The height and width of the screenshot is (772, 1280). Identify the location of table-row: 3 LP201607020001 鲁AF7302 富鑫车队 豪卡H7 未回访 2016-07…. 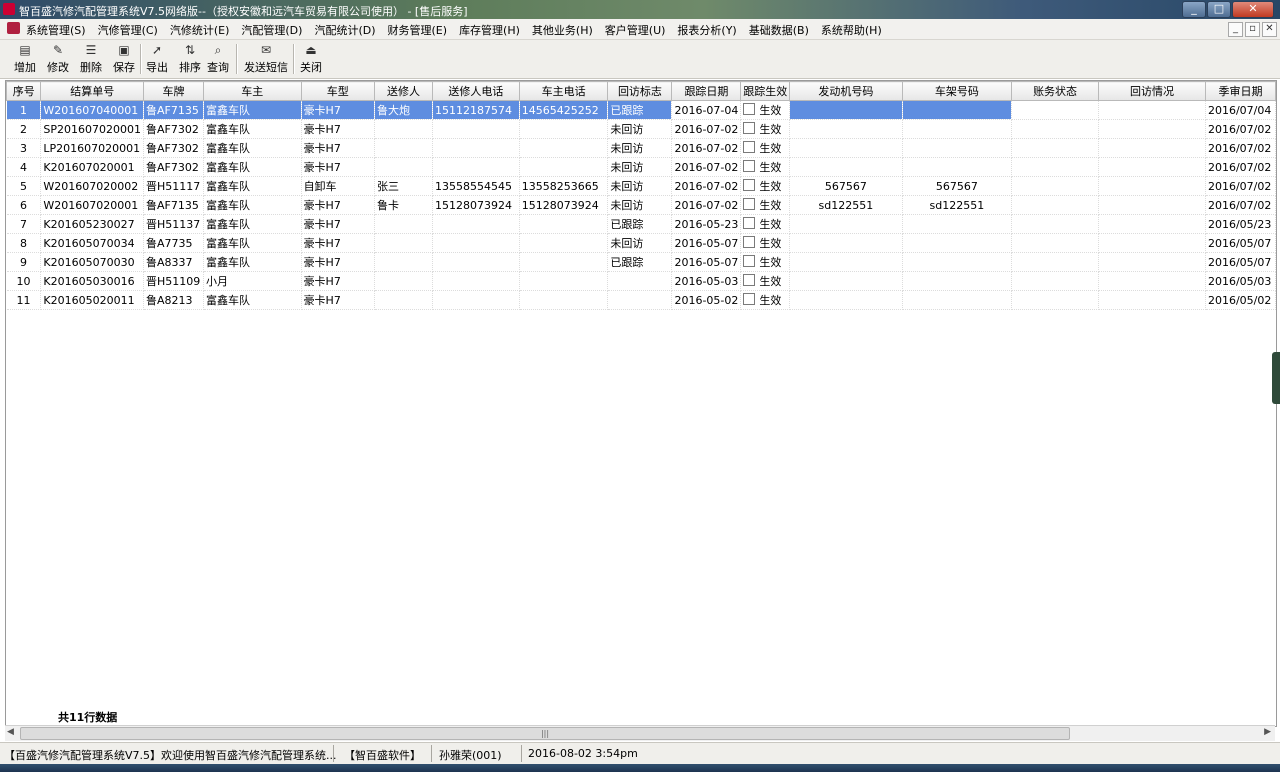
(641, 148).